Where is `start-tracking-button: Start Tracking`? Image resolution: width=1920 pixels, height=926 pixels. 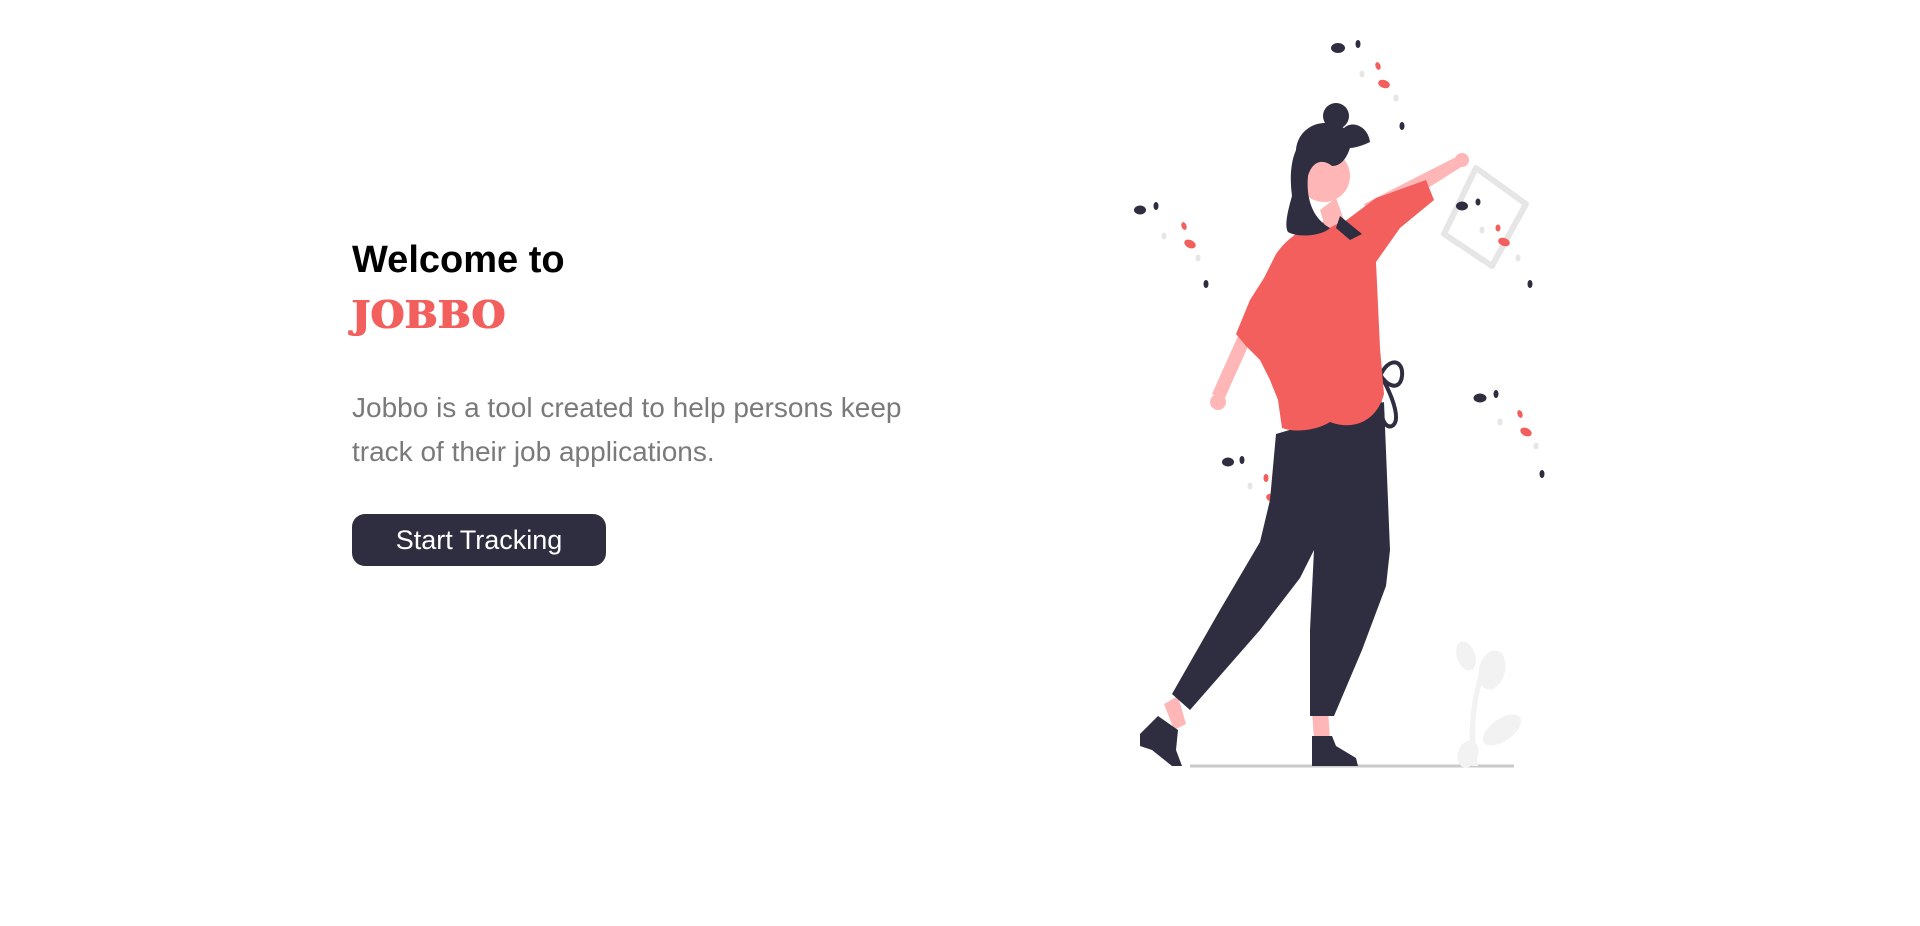 start-tracking-button: Start Tracking is located at coordinates (479, 540).